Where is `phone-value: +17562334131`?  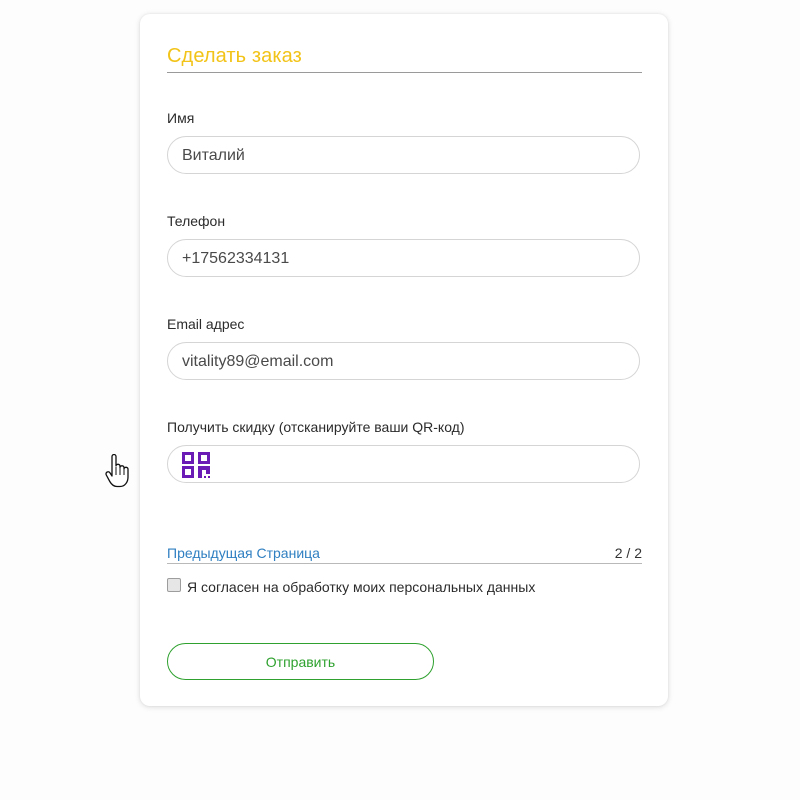 phone-value: +17562334131 is located at coordinates (236, 258).